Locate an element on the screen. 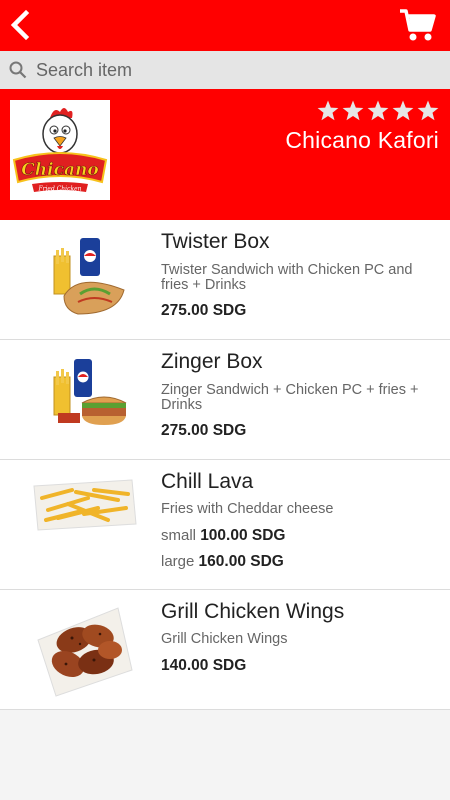  size-price: 160.00 SDG is located at coordinates (241, 561).